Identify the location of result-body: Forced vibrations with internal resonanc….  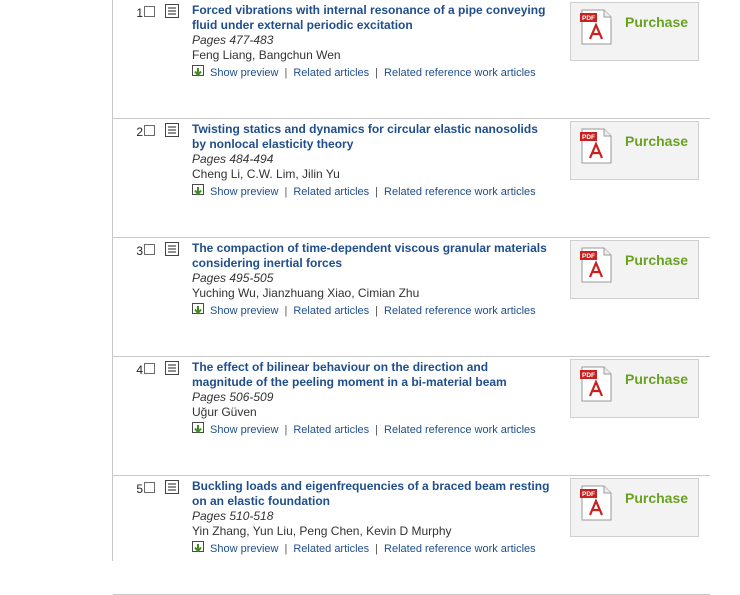
(372, 42).